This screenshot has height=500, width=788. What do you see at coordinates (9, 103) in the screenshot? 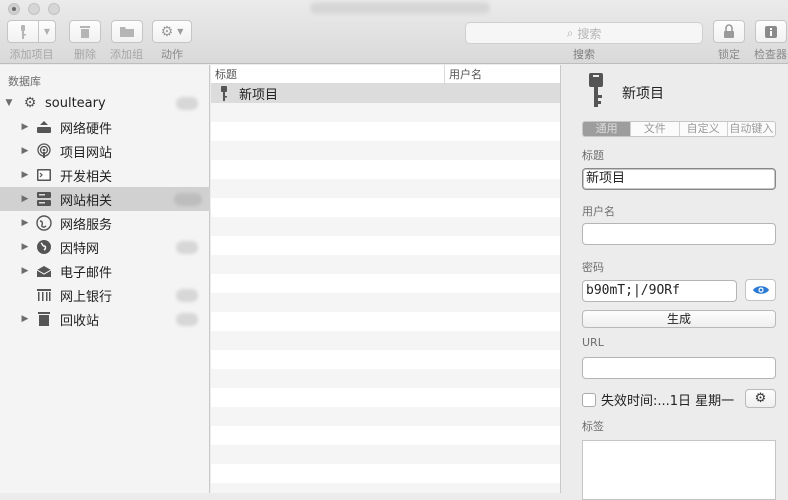
I see `disclosure-triangle-open-icon: ▼` at bounding box center [9, 103].